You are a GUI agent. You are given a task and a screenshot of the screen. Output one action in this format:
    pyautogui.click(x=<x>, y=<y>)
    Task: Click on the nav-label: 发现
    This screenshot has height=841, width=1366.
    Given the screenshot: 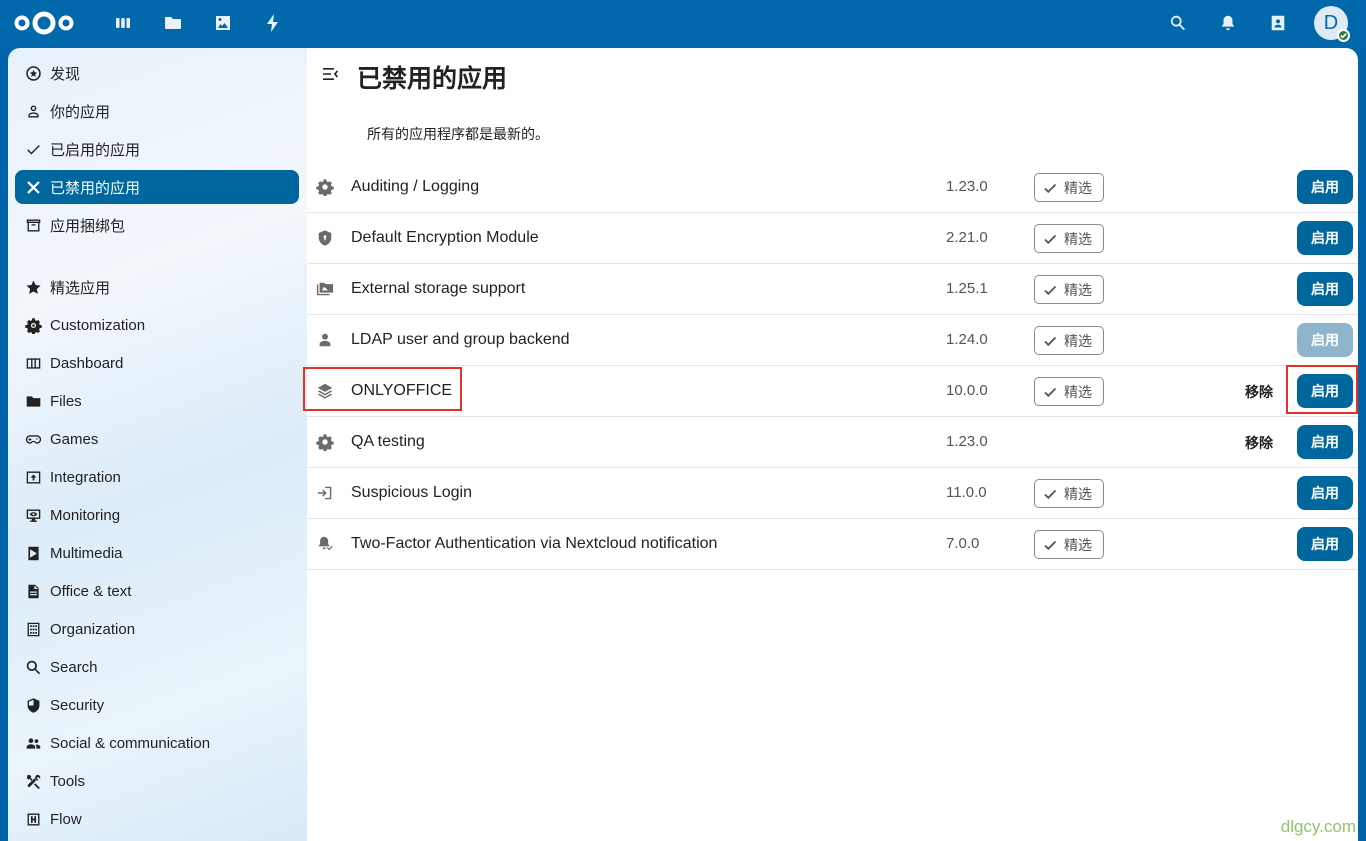 What is the action you would take?
    pyautogui.click(x=65, y=74)
    